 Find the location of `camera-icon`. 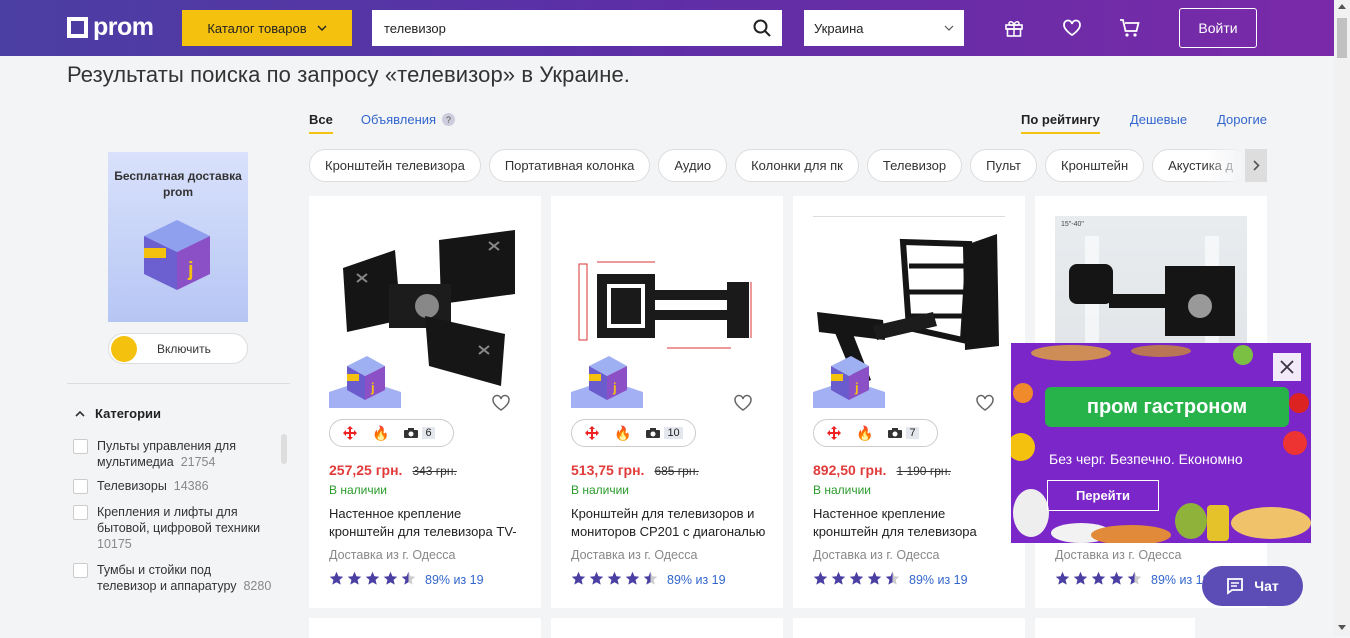

camera-icon is located at coordinates (411, 433).